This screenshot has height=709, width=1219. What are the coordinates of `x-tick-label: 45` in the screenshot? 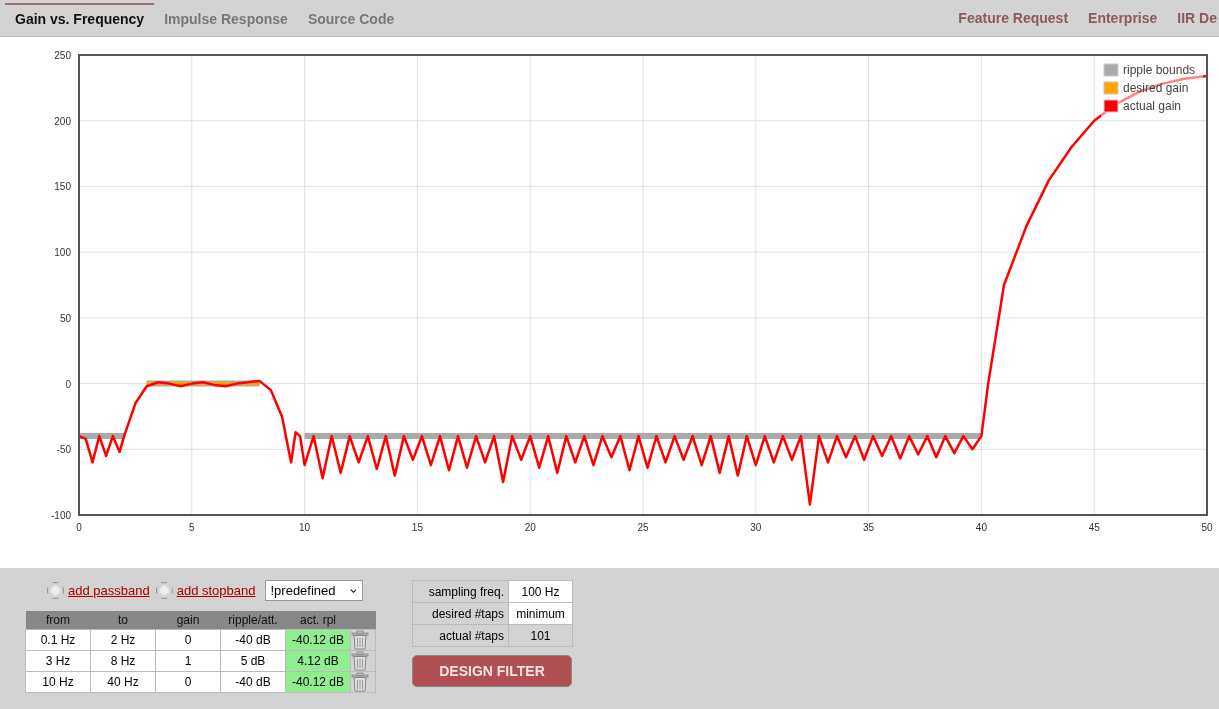 It's located at (1094, 527).